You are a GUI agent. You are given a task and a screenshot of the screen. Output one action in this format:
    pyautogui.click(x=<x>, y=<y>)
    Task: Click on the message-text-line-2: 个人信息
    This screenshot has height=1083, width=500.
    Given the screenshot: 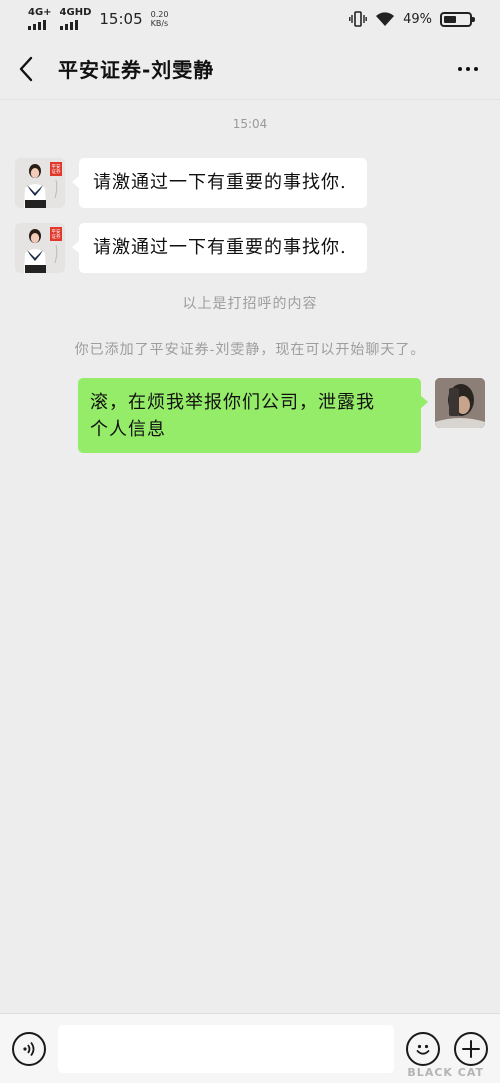 What is the action you would take?
    pyautogui.click(x=128, y=429)
    